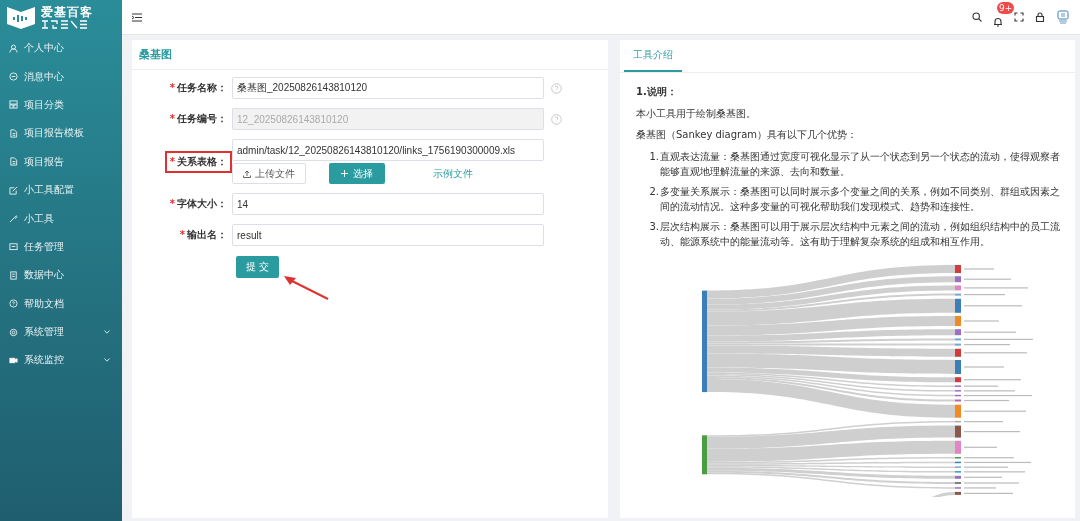 This screenshot has height=521, width=1080. I want to click on upload-icon, so click(247, 173).